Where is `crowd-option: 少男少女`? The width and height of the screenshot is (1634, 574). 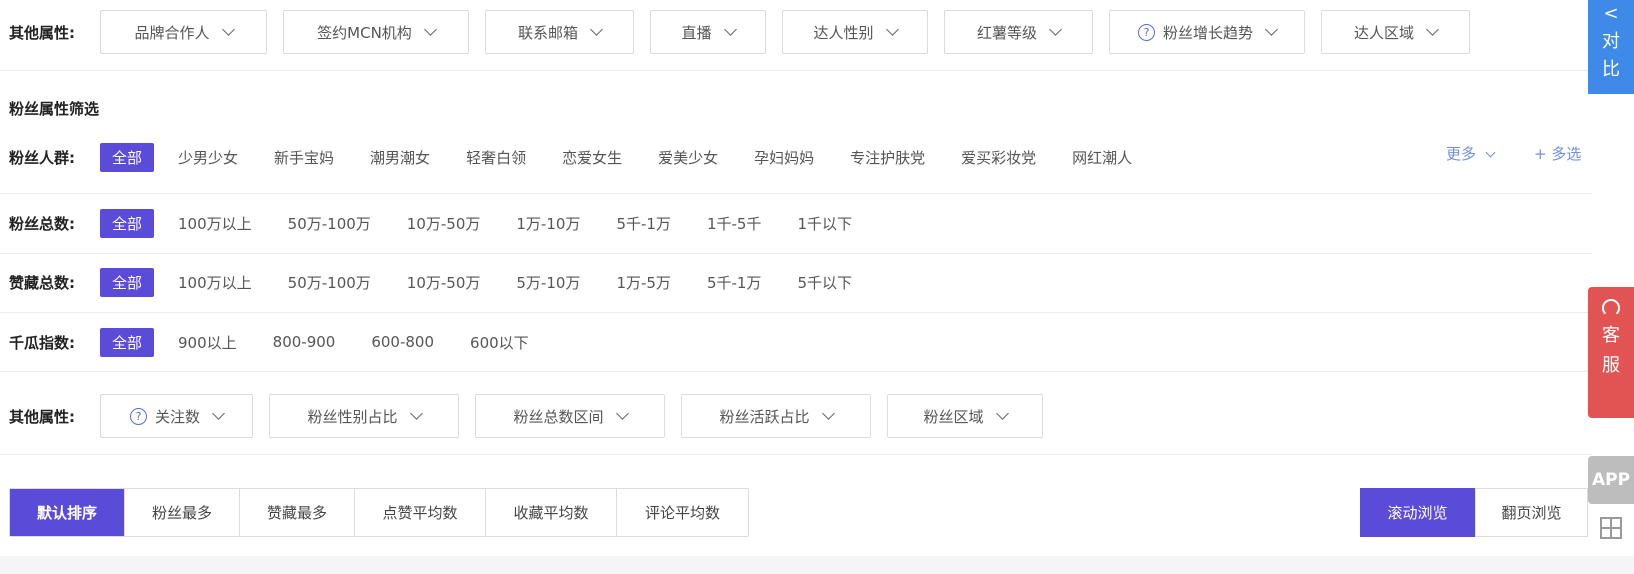 crowd-option: 少男少女 is located at coordinates (208, 157).